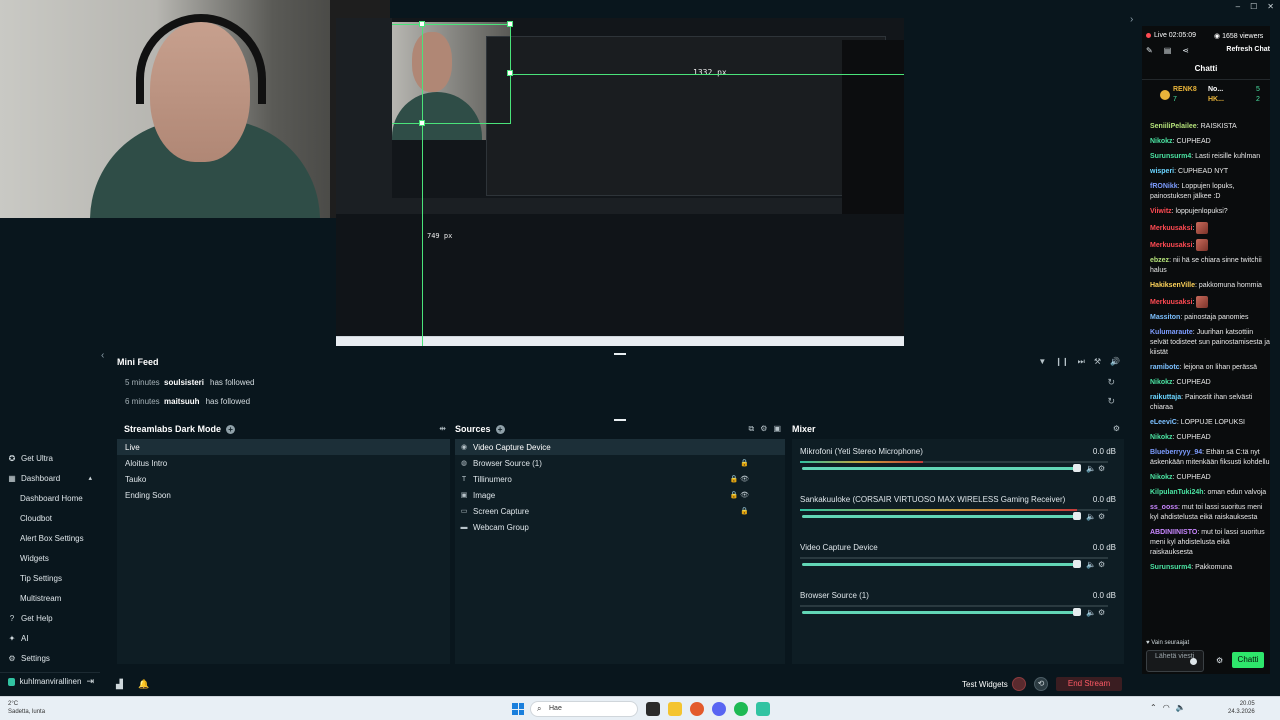 The image size is (1280, 720). Describe the element at coordinates (1171, 332) in the screenshot. I see `chat-user: Kulumaraute` at that location.